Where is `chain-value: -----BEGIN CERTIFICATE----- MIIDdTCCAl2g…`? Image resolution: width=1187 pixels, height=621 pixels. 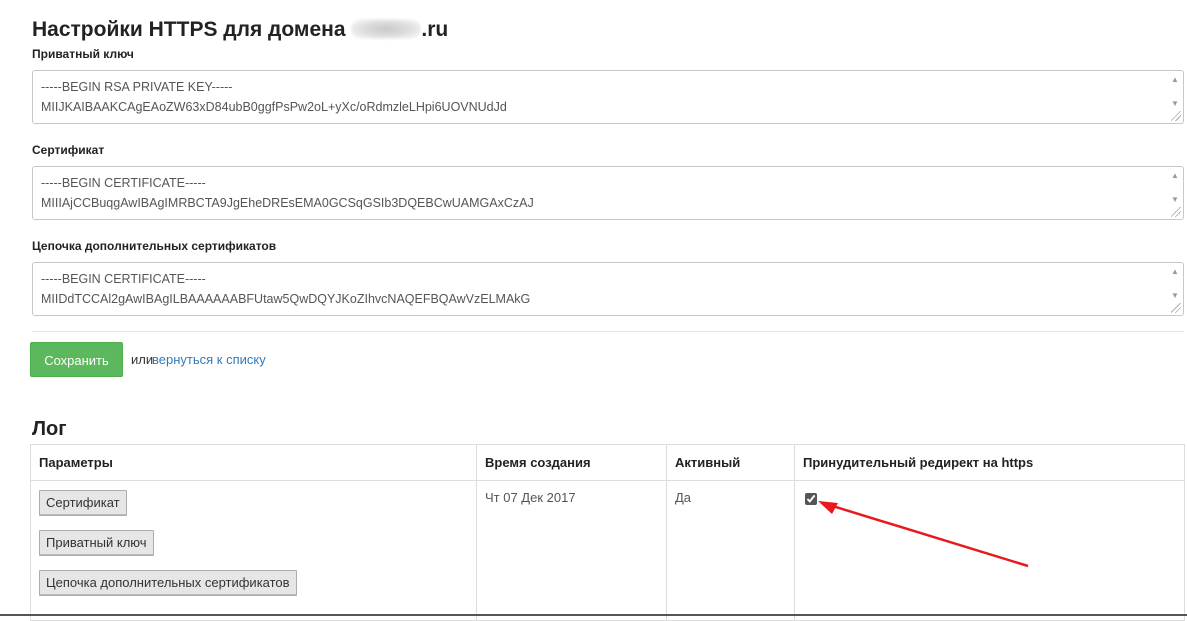
chain-value: -----BEGIN CERTIFICATE----- MIIDdTCCAl2g… is located at coordinates (286, 289).